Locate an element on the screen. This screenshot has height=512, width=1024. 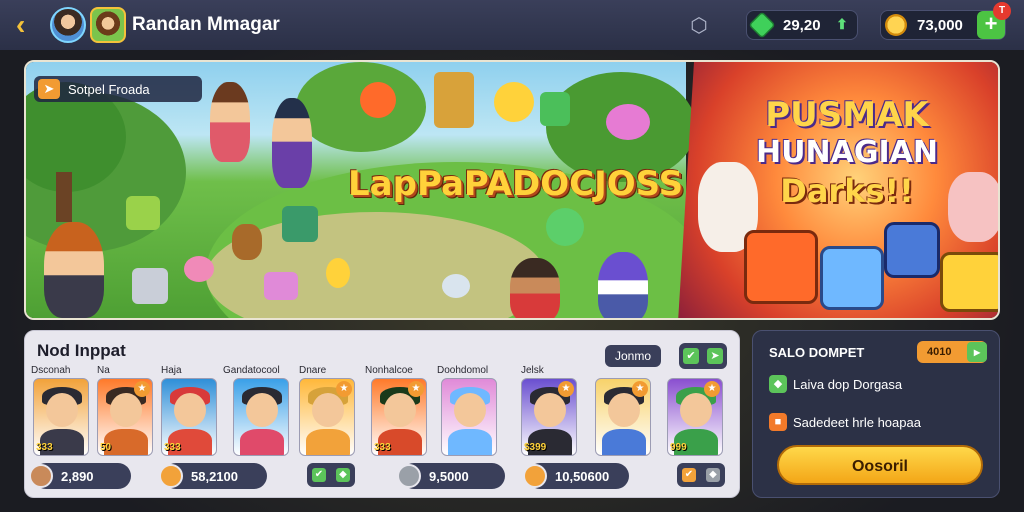
wallet-title: SALO DOMPET is located at coordinates (817, 352).